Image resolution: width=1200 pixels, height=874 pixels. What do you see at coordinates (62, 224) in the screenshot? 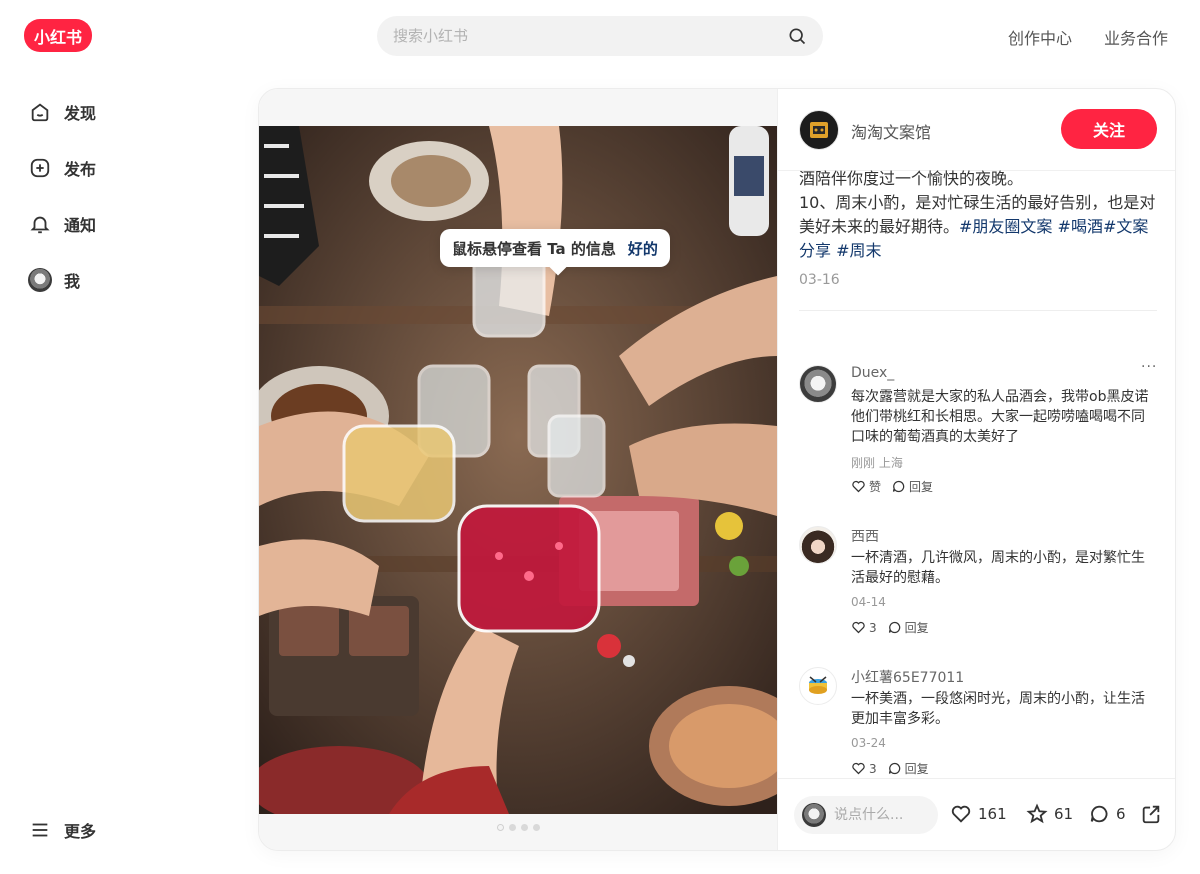
I see `sidebar-item-notifications: 通知` at bounding box center [62, 224].